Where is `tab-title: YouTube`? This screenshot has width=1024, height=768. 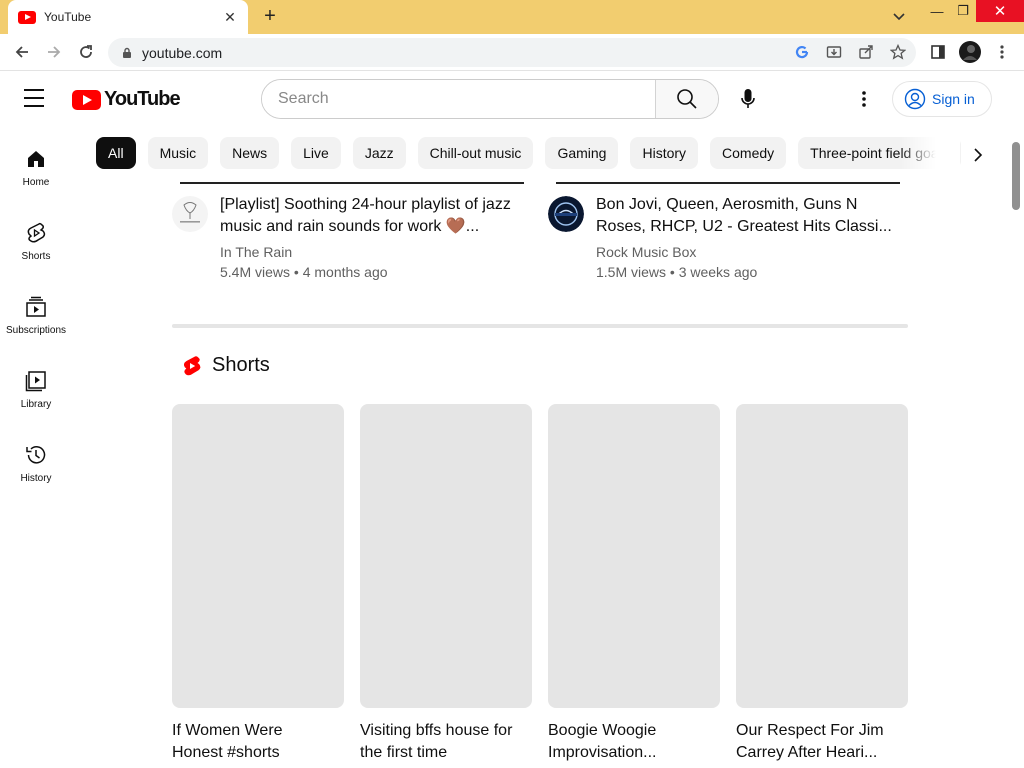 tab-title: YouTube is located at coordinates (68, 17).